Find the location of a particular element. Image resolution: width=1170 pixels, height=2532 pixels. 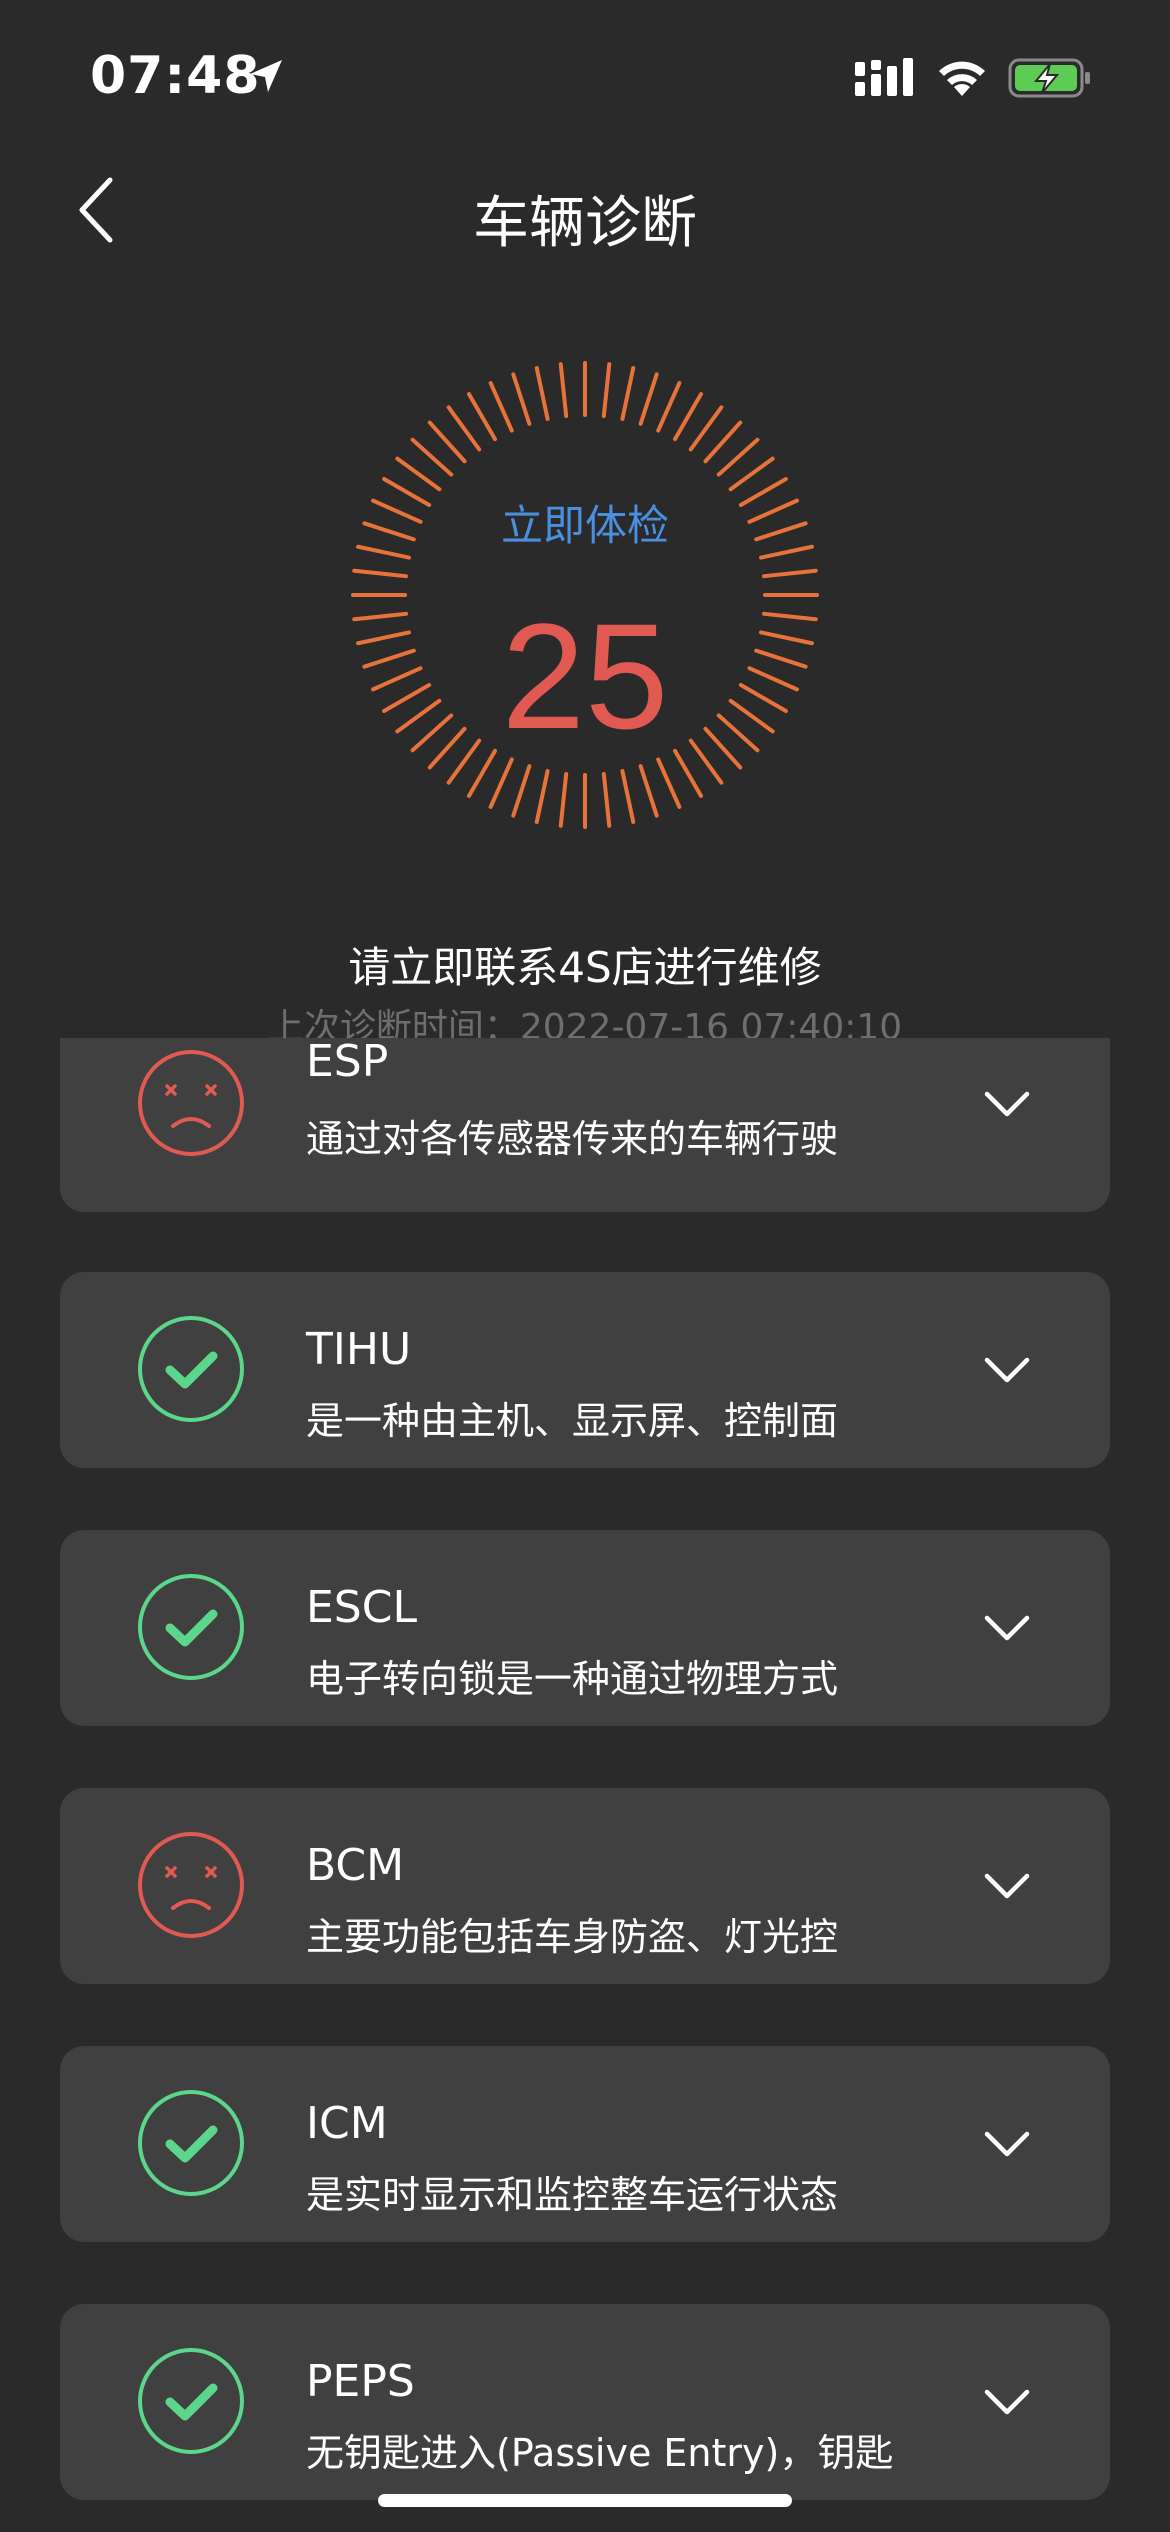

diagnosis-card-bcm: BCM 主要功能包括车身防盗、灯光控 is located at coordinates (585, 1886).